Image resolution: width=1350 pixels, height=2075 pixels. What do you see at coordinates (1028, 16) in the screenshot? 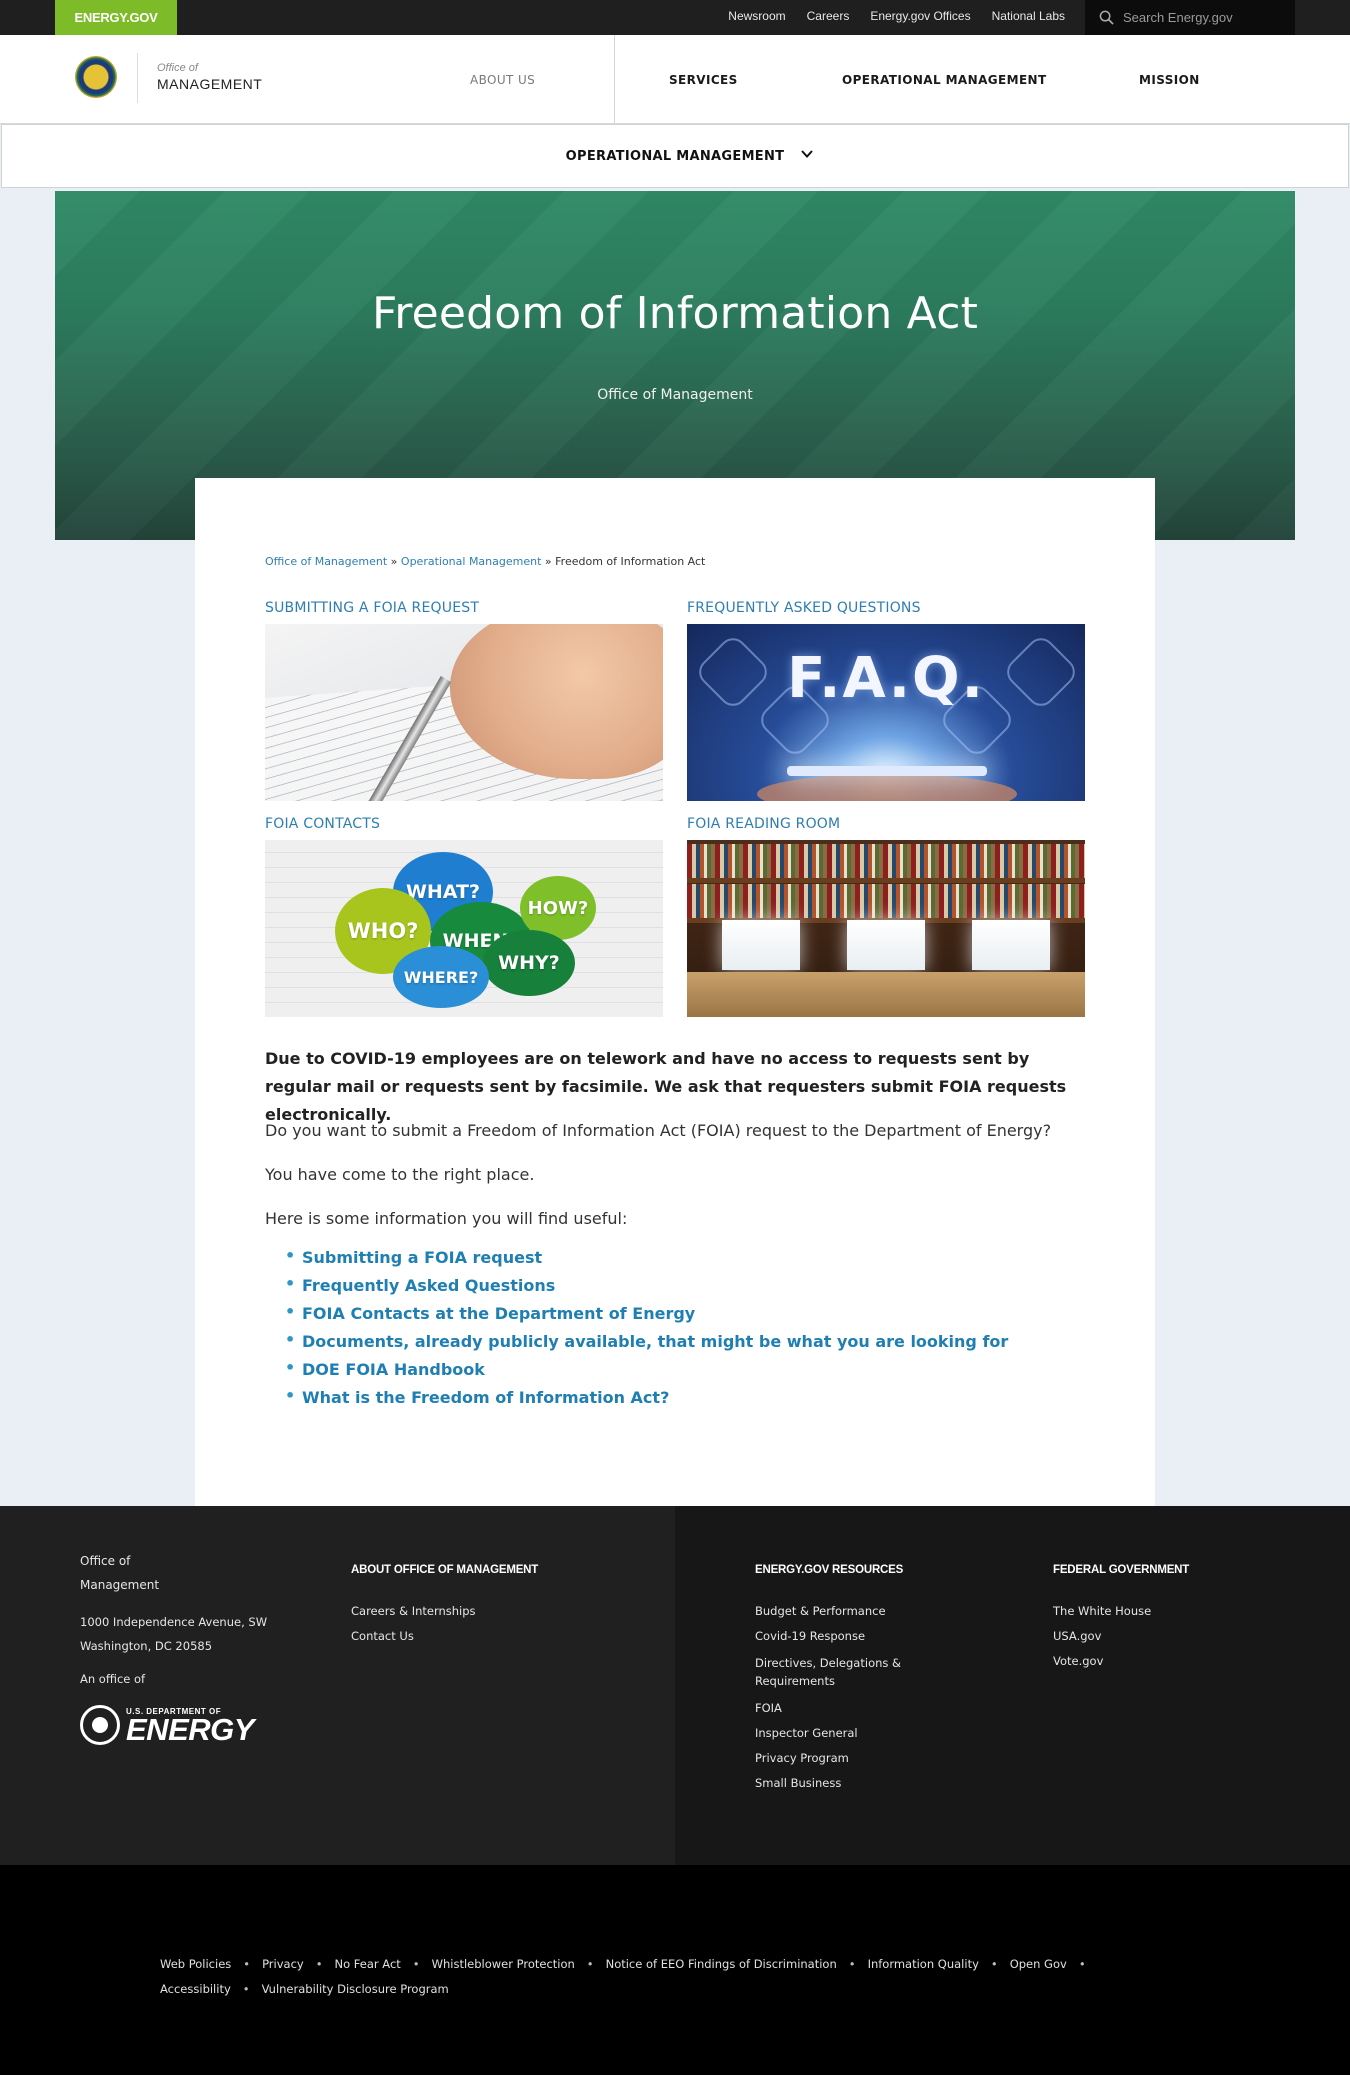
I see `utility-link-national-labs: National Labs` at bounding box center [1028, 16].